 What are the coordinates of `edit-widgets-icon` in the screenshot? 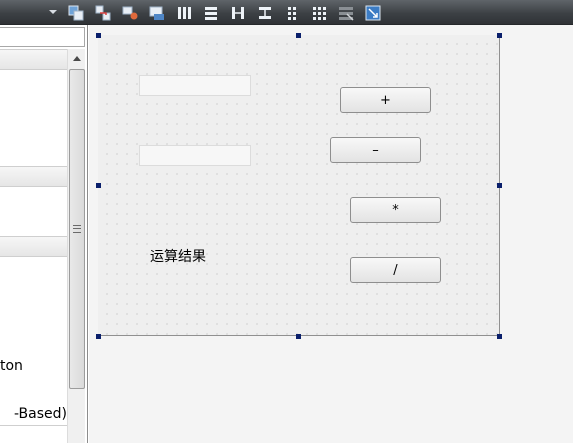 It's located at (76, 13).